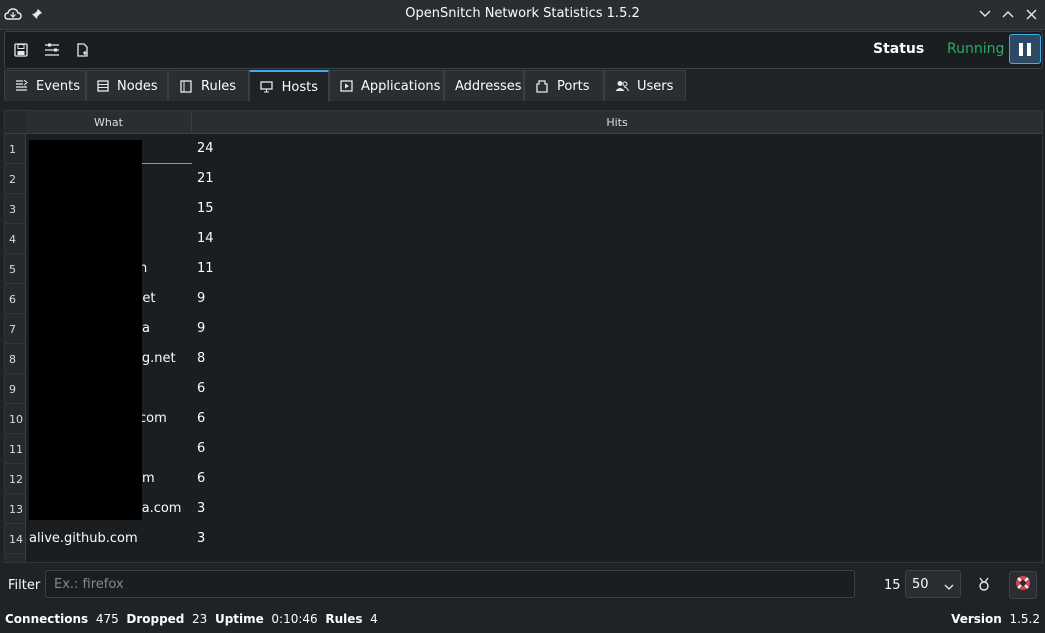  I want to click on minimize-button, so click(985, 14).